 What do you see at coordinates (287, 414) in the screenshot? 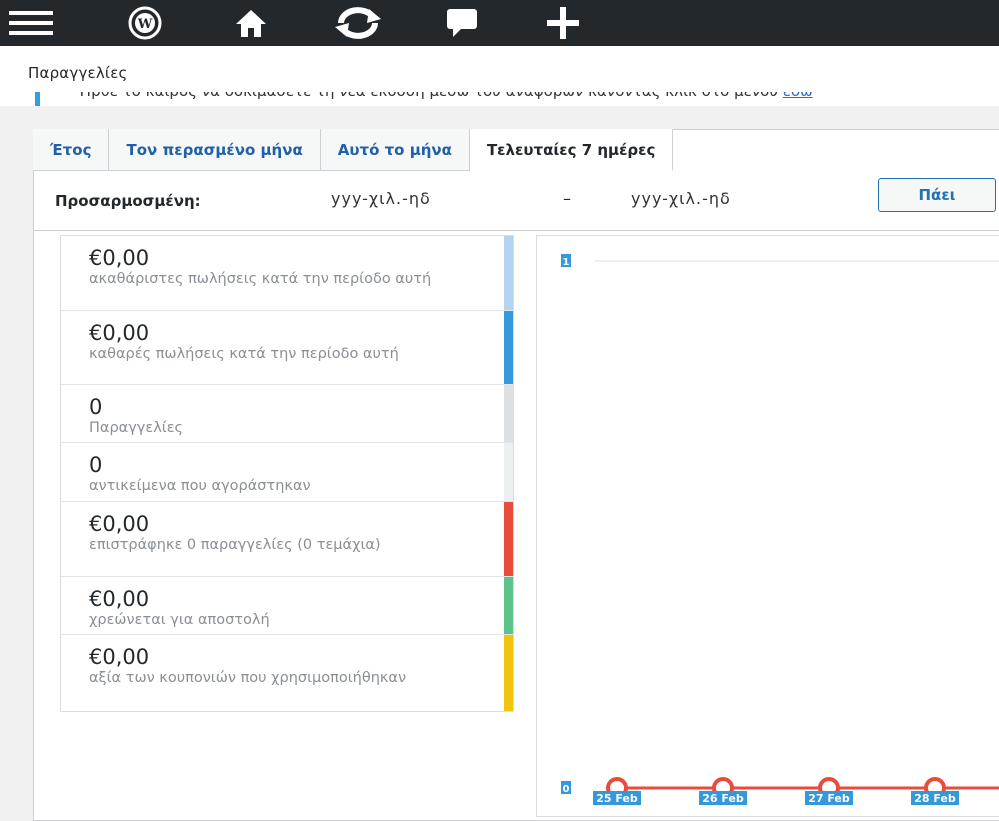
I see `legend-item-orders: 0 Παραγγελίες` at bounding box center [287, 414].